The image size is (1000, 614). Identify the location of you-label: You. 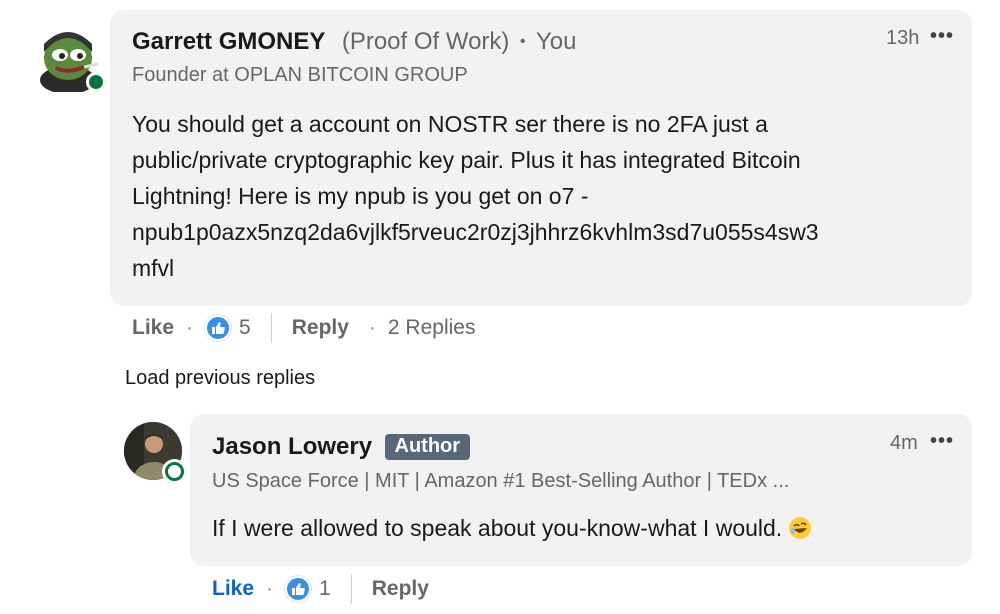
(556, 41).